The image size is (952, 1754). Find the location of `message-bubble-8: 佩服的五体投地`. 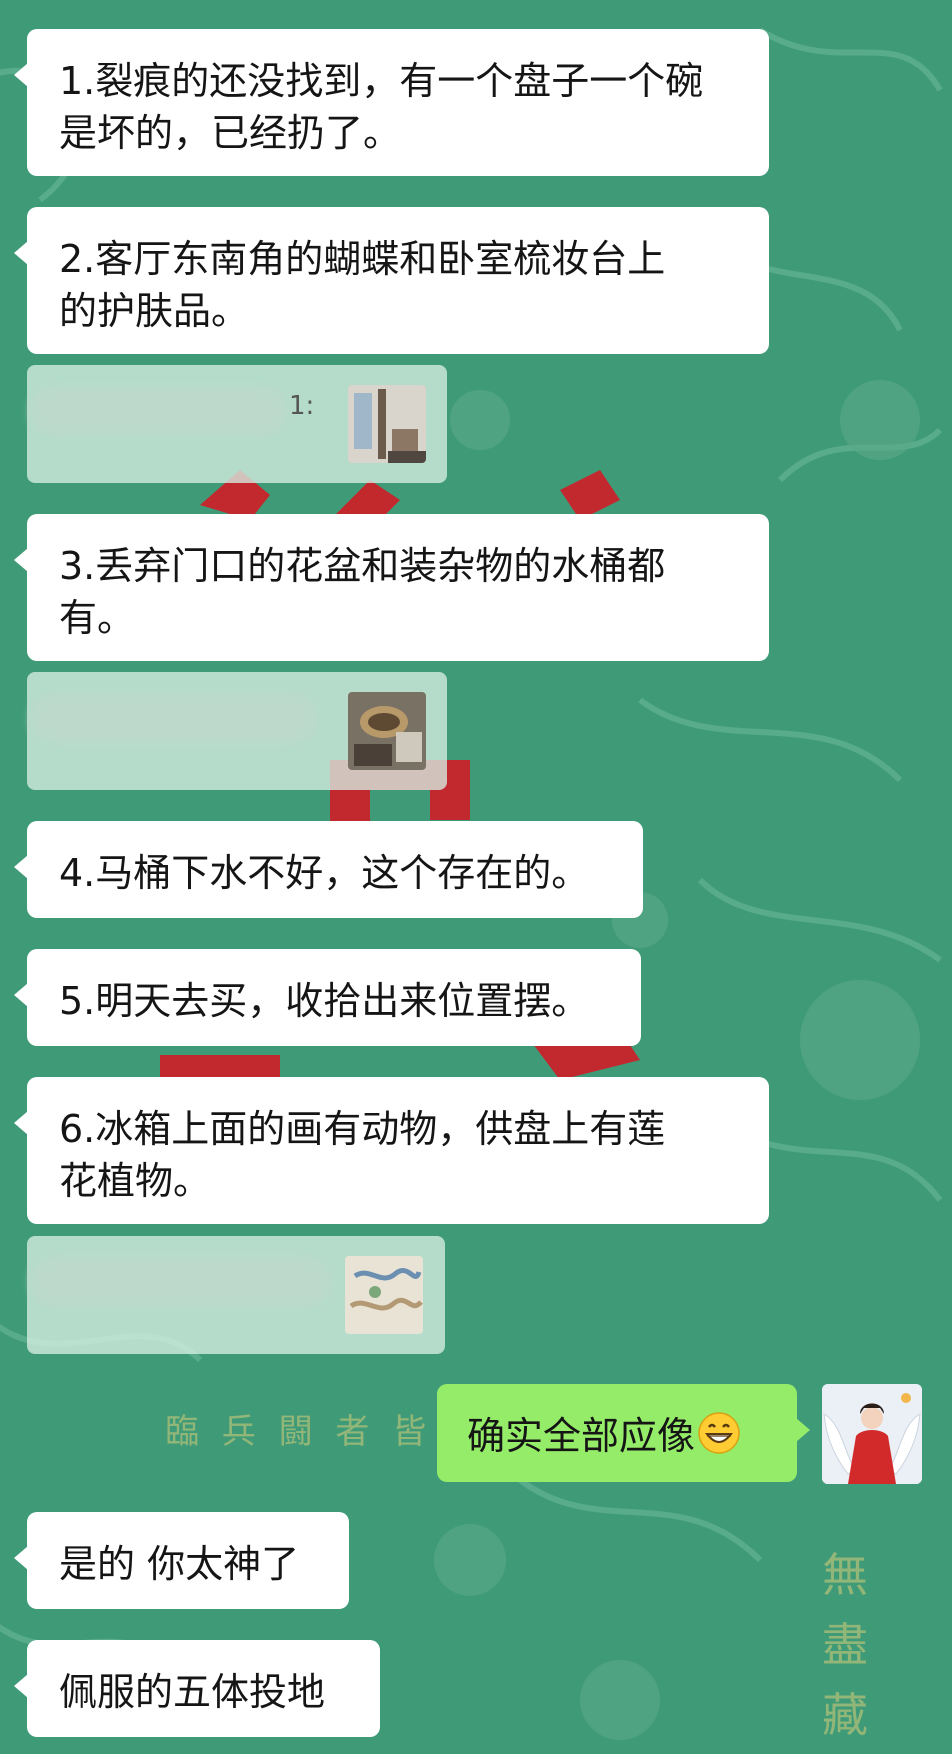

message-bubble-8: 佩服的五体投地 is located at coordinates (197, 1688).